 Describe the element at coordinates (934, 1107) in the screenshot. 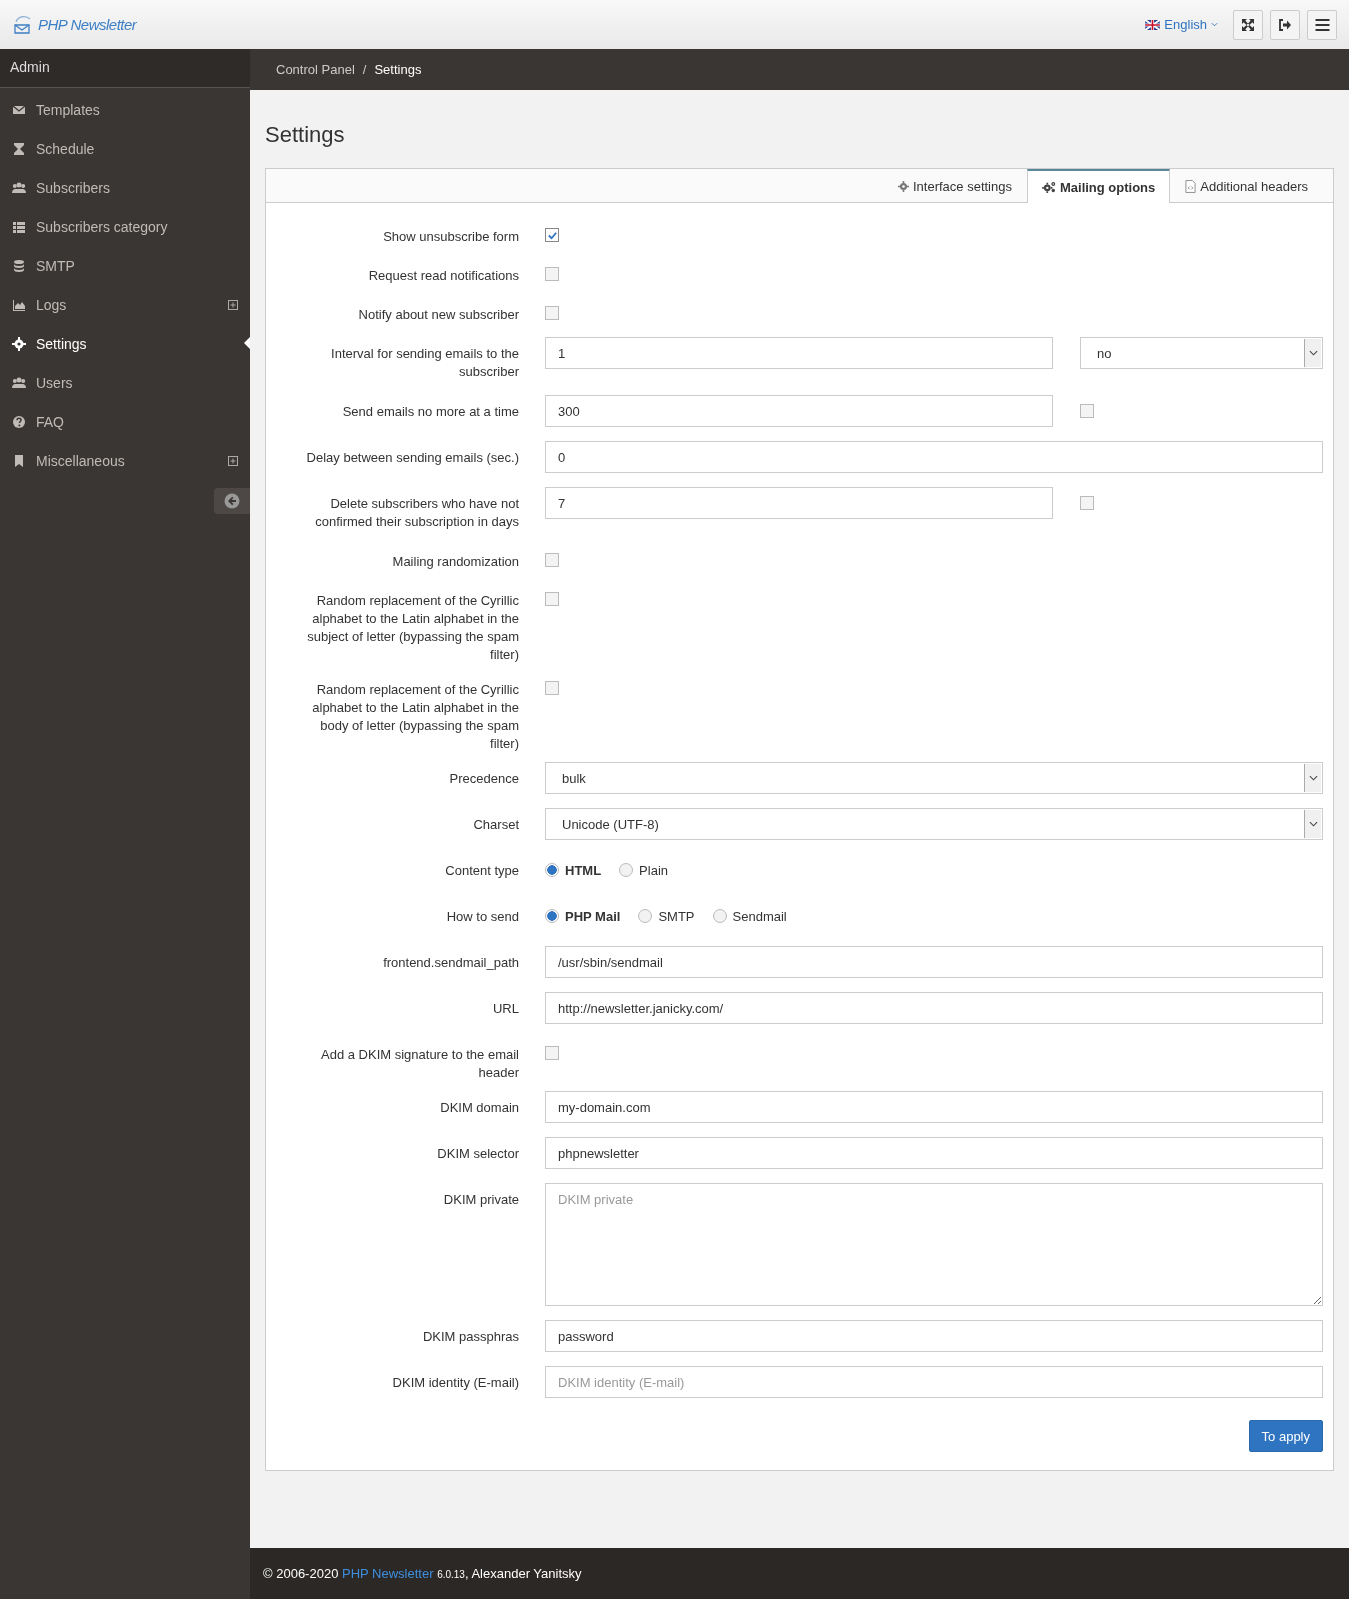

I see `input-field: my-domain.com` at that location.